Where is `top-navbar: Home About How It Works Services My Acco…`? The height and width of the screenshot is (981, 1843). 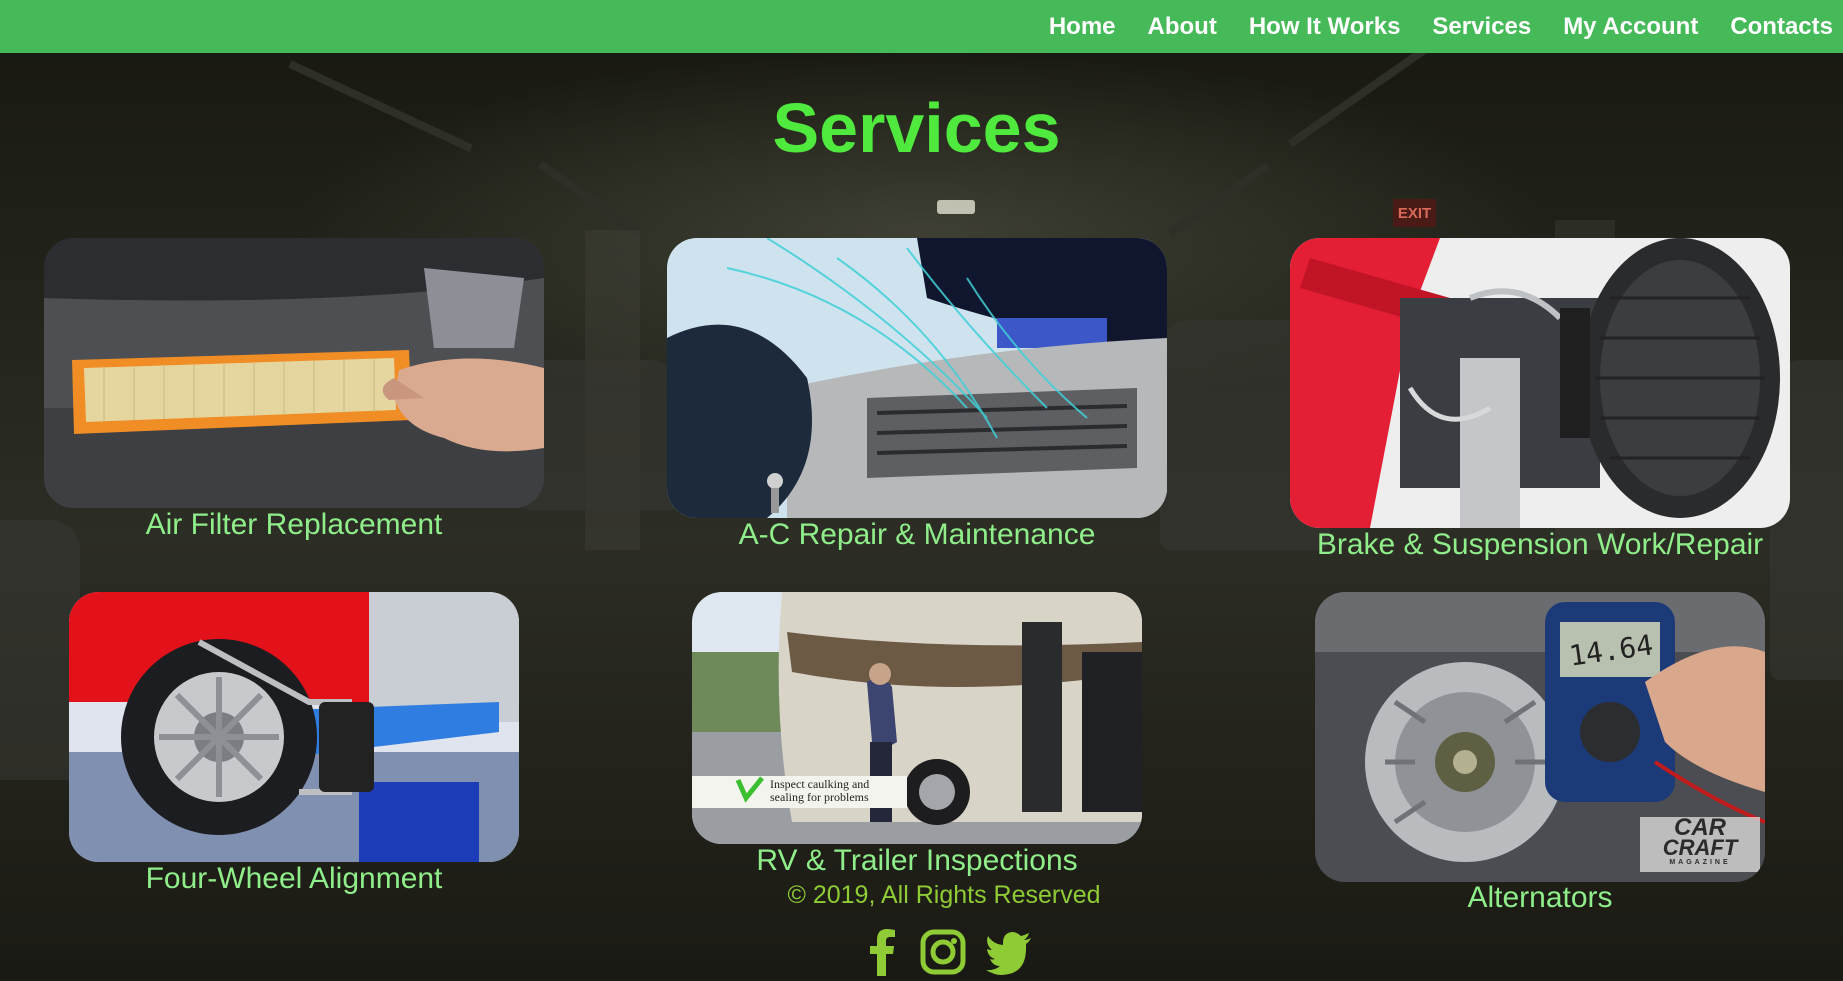
top-navbar: Home About How It Works Services My Acco… is located at coordinates (921, 26).